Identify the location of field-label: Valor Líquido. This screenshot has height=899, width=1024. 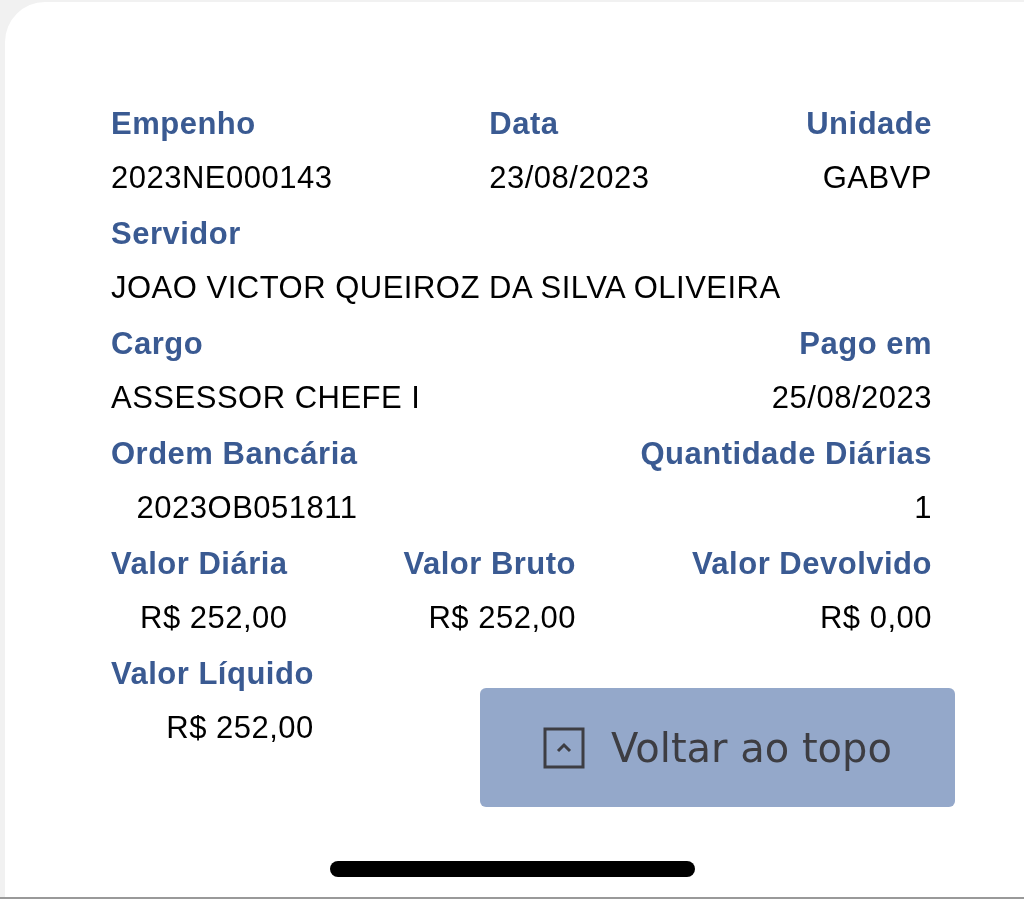
(212, 674).